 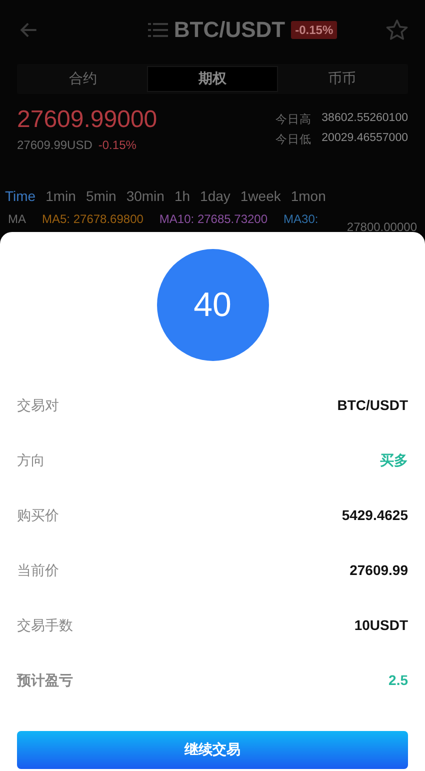 What do you see at coordinates (230, 30) in the screenshot?
I see `pair-title: BTC/USDT` at bounding box center [230, 30].